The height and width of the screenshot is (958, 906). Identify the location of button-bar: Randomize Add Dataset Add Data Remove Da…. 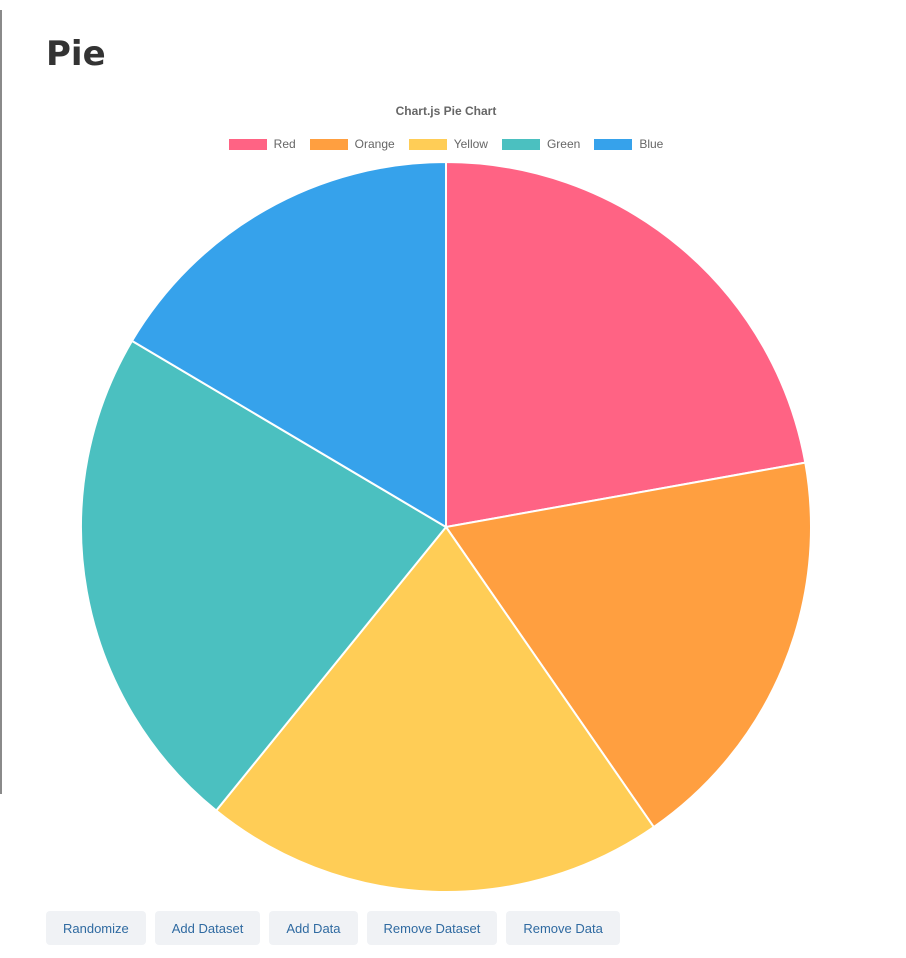
(337, 928).